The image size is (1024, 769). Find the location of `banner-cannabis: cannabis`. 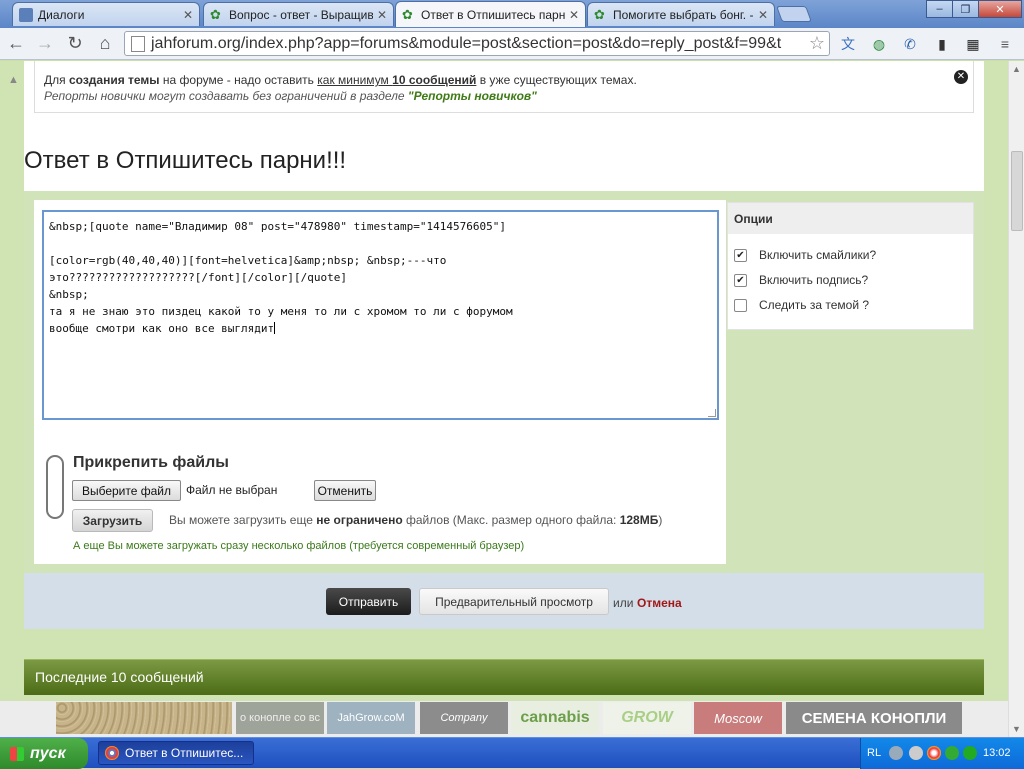

banner-cannabis: cannabis is located at coordinates (555, 718).